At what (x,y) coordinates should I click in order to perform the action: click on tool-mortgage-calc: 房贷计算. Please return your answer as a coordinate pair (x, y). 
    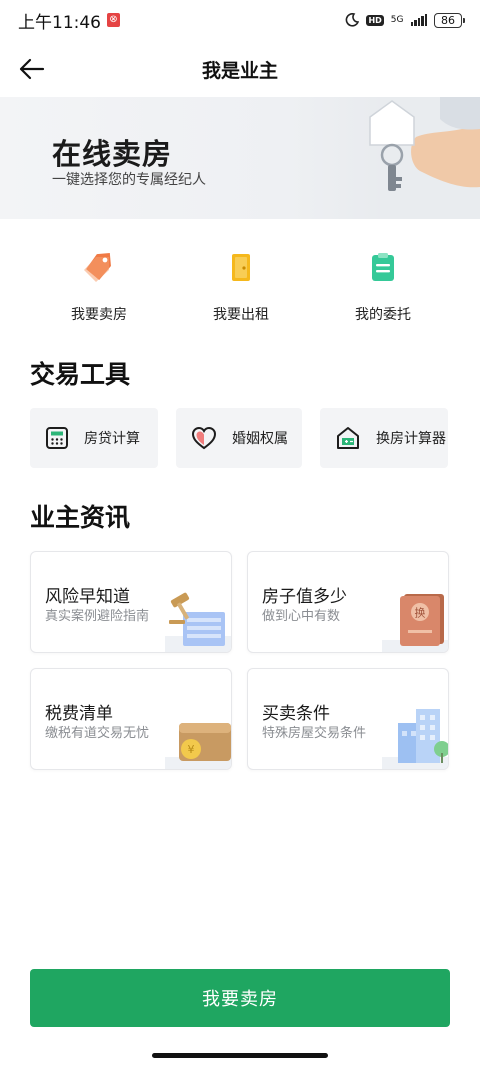
    Looking at the image, I should click on (94, 438).